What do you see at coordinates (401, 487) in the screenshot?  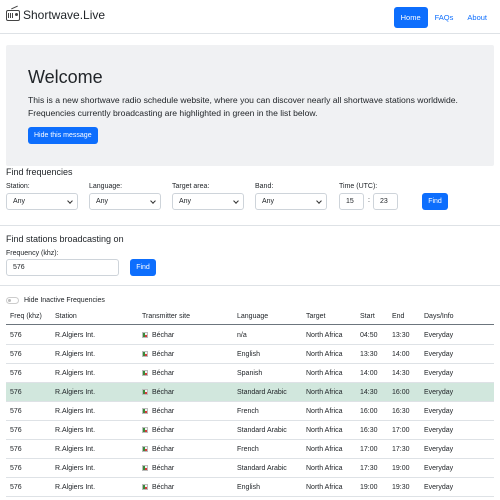 I see `cell-end: 19:30` at bounding box center [401, 487].